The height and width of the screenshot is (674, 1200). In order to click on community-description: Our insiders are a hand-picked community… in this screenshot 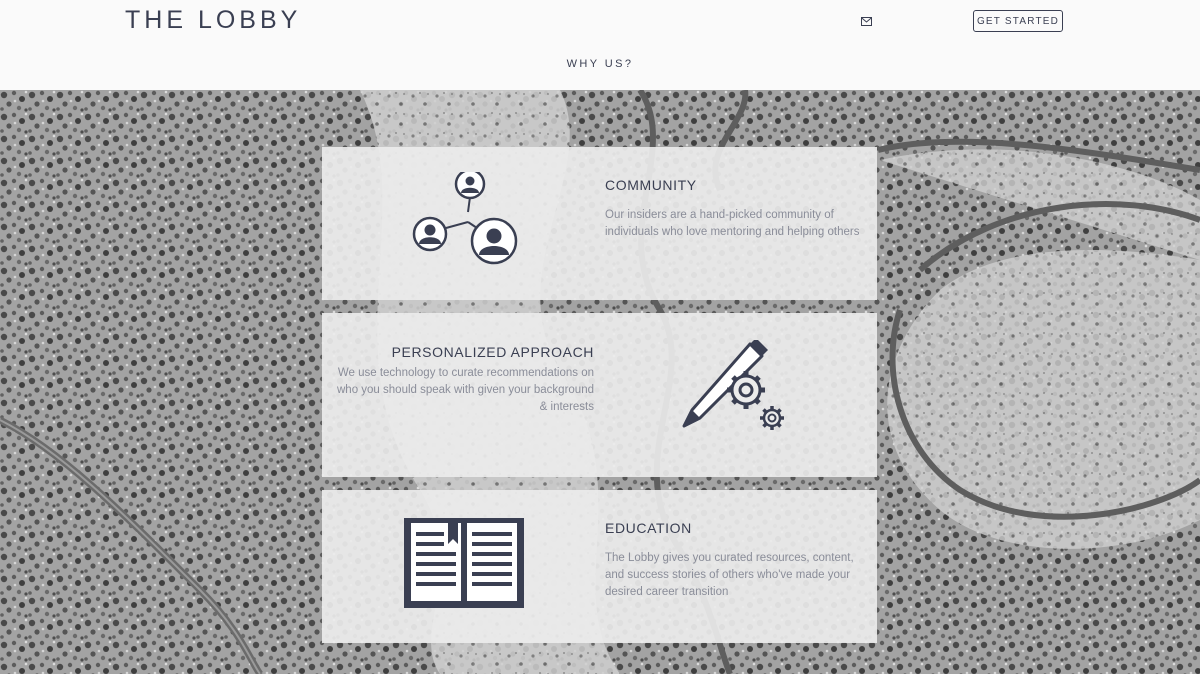, I will do `click(732, 223)`.